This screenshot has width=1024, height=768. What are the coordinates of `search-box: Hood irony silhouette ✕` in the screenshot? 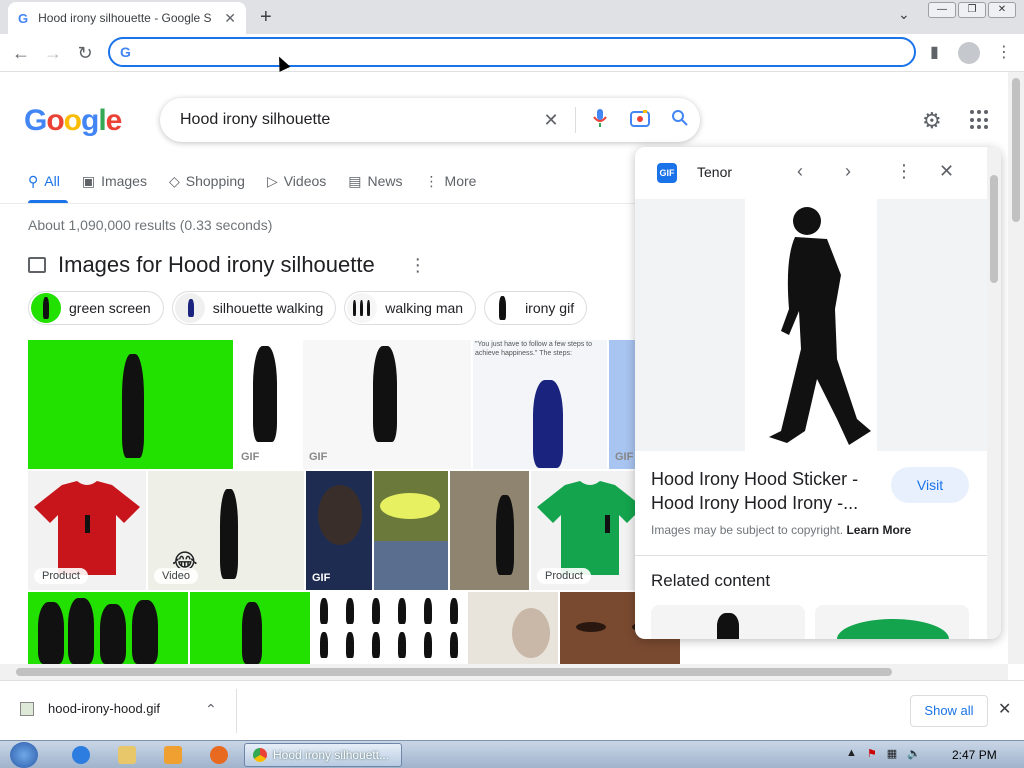 It's located at (430, 120).